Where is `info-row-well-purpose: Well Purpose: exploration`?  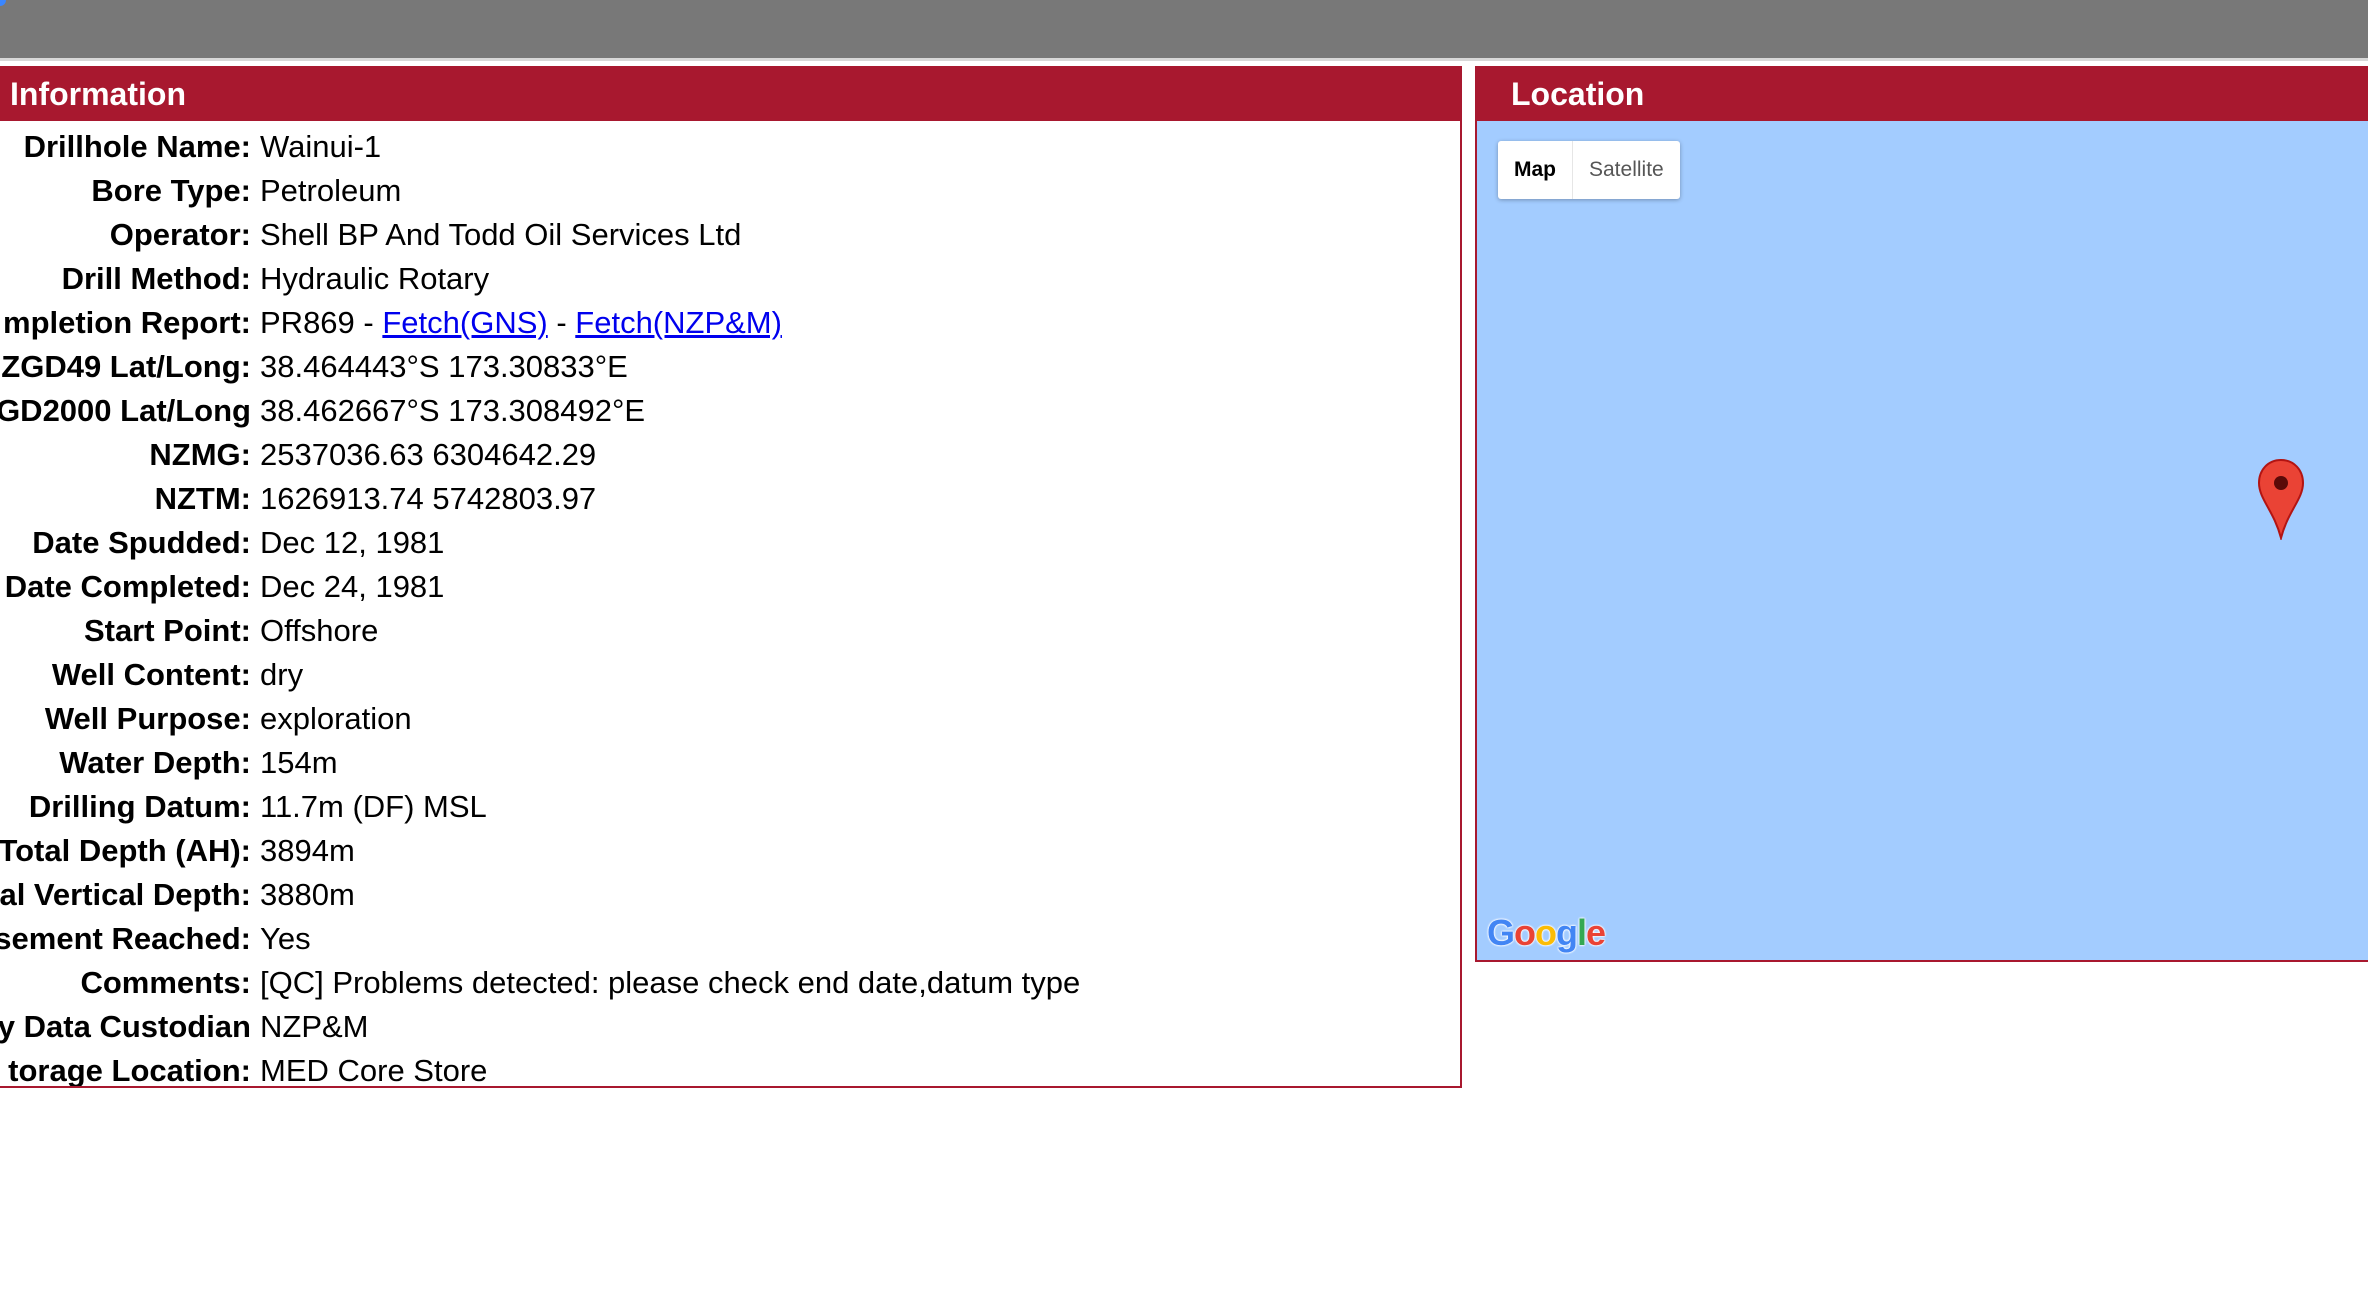 info-row-well-purpose: Well Purpose: exploration is located at coordinates (730, 719).